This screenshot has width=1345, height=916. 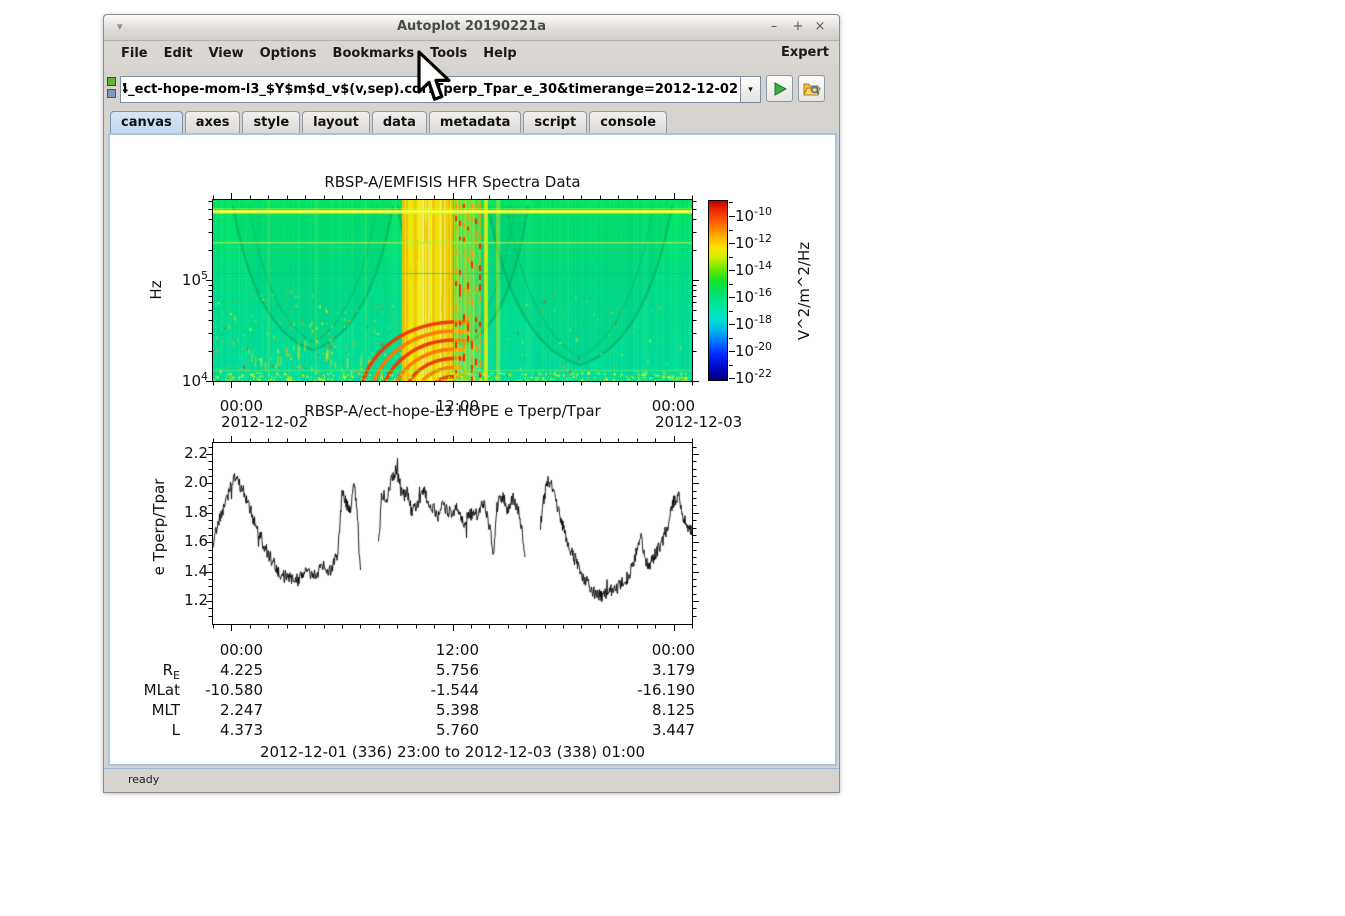 What do you see at coordinates (628, 122) in the screenshot?
I see `tab-console: console` at bounding box center [628, 122].